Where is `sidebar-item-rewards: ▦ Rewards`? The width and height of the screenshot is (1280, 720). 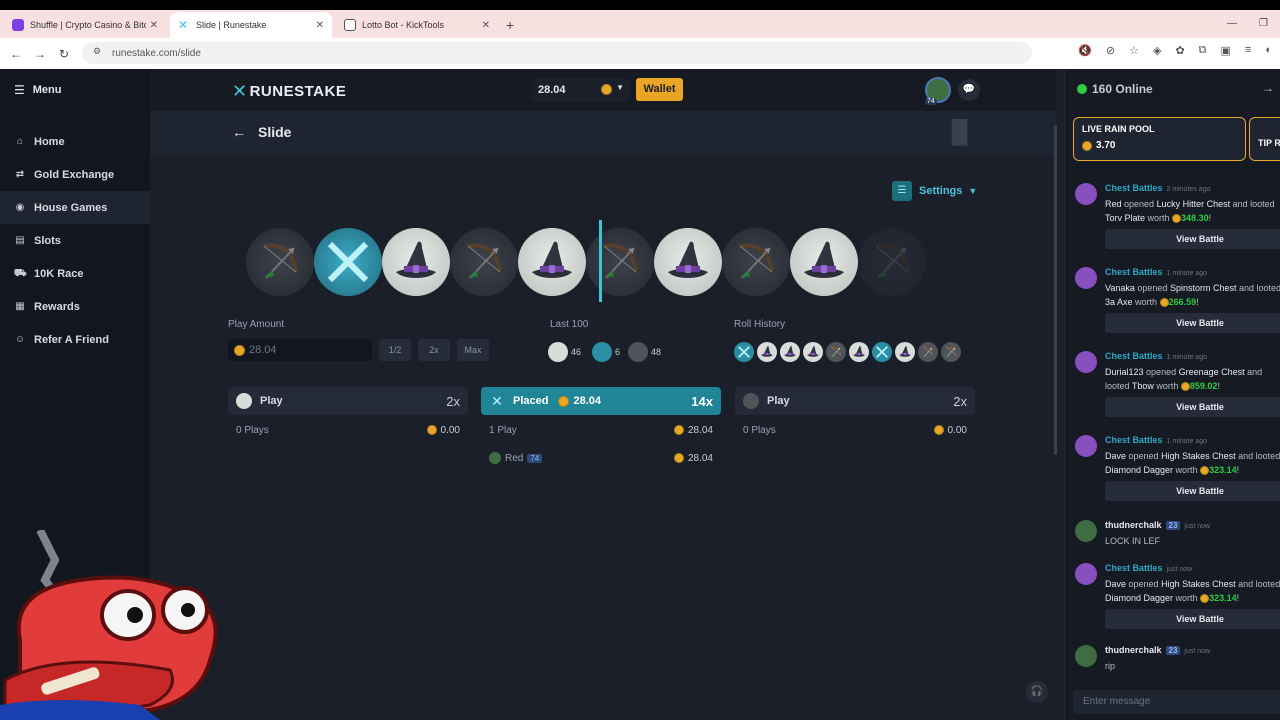 sidebar-item-rewards: ▦ Rewards is located at coordinates (75, 306).